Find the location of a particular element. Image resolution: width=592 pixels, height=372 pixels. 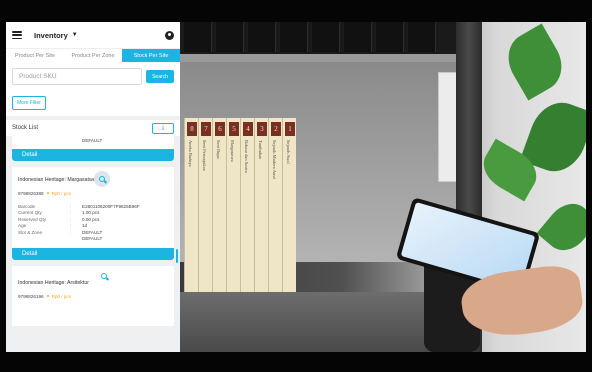

book-title: Seni Rupa is located at coordinates (218, 149).